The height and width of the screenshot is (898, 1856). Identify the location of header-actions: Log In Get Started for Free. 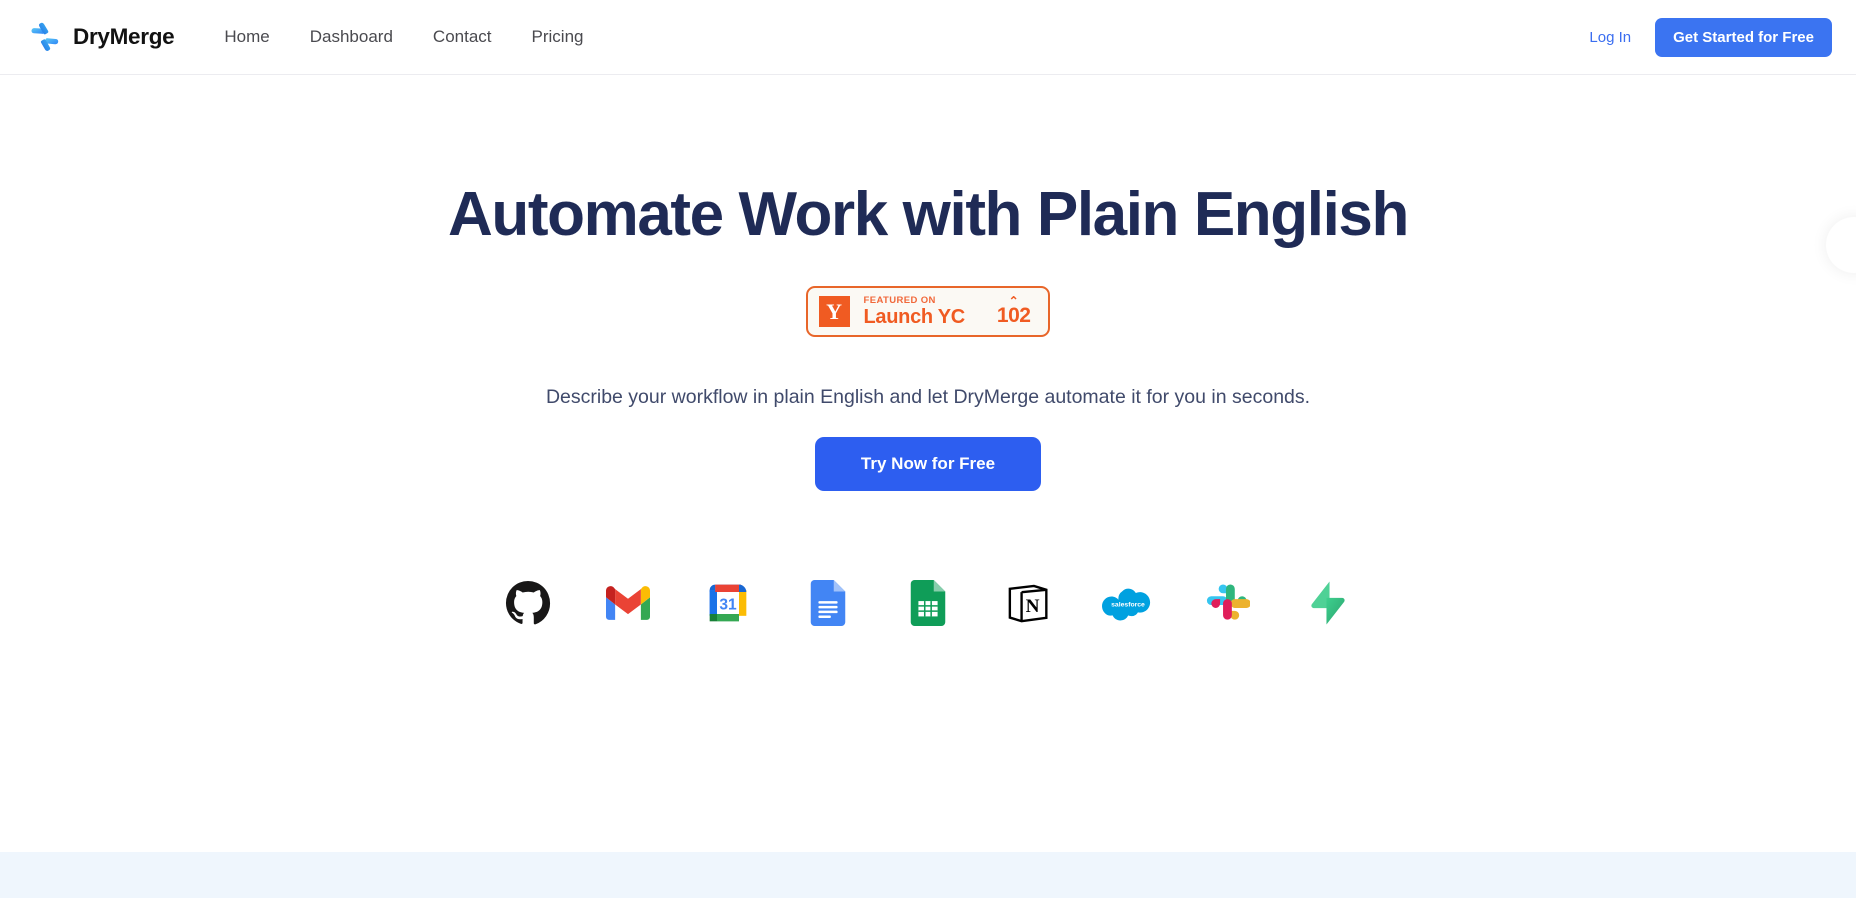
(1705, 37).